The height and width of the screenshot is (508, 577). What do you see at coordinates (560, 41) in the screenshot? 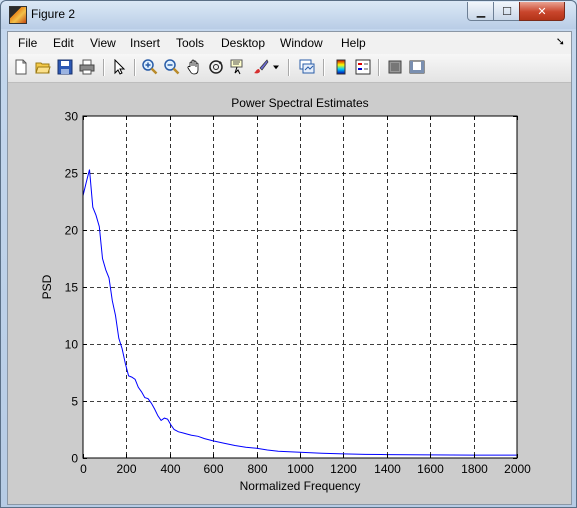
I see `dock-arrow-icon: ➘` at bounding box center [560, 41].